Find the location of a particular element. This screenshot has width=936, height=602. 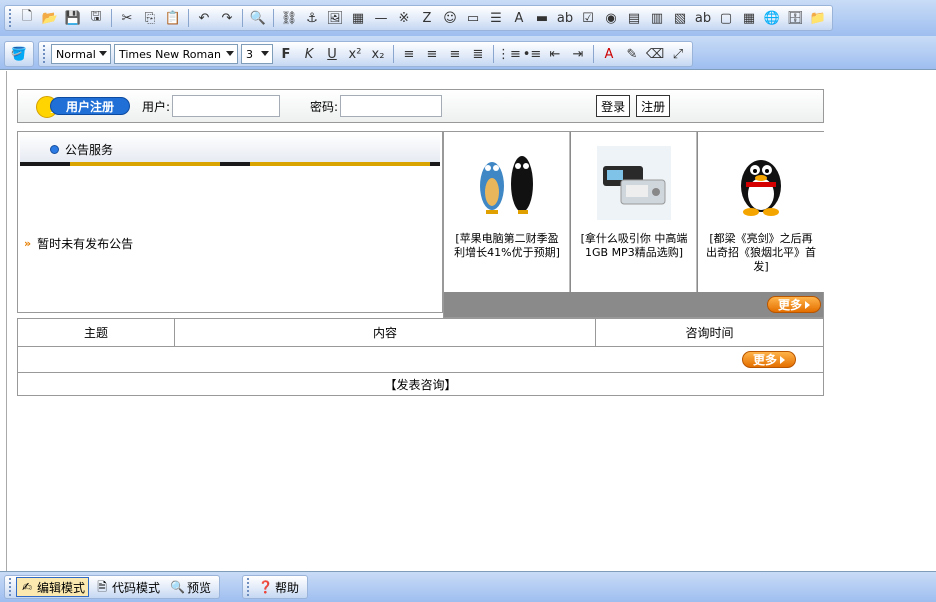

flash-icon: Z is located at coordinates (427, 18).